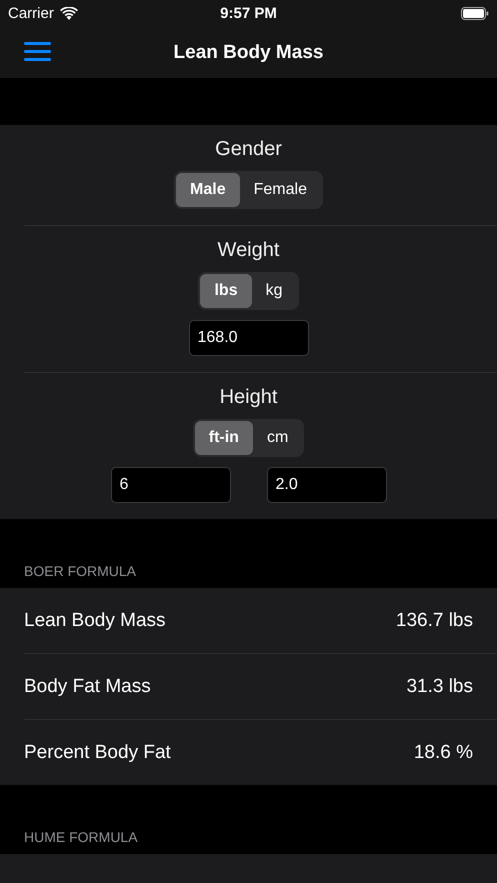  I want to click on status-time: 9:57 PM, so click(248, 13).